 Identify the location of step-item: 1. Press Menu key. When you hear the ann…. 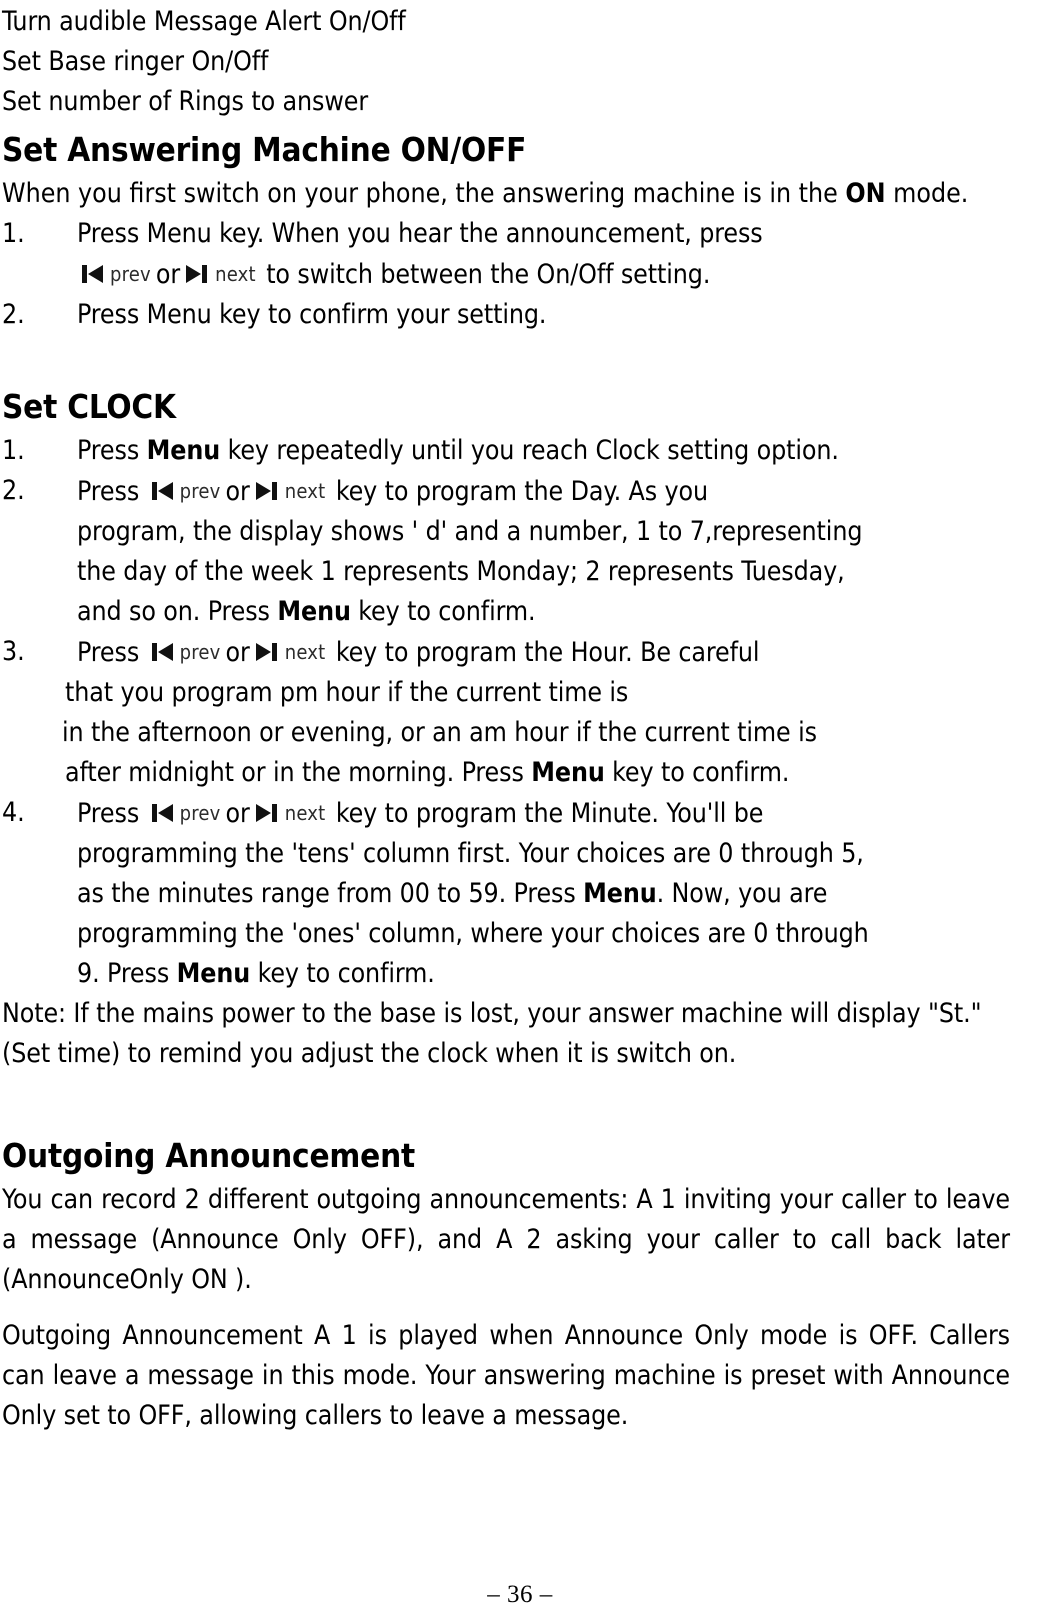
(506, 254).